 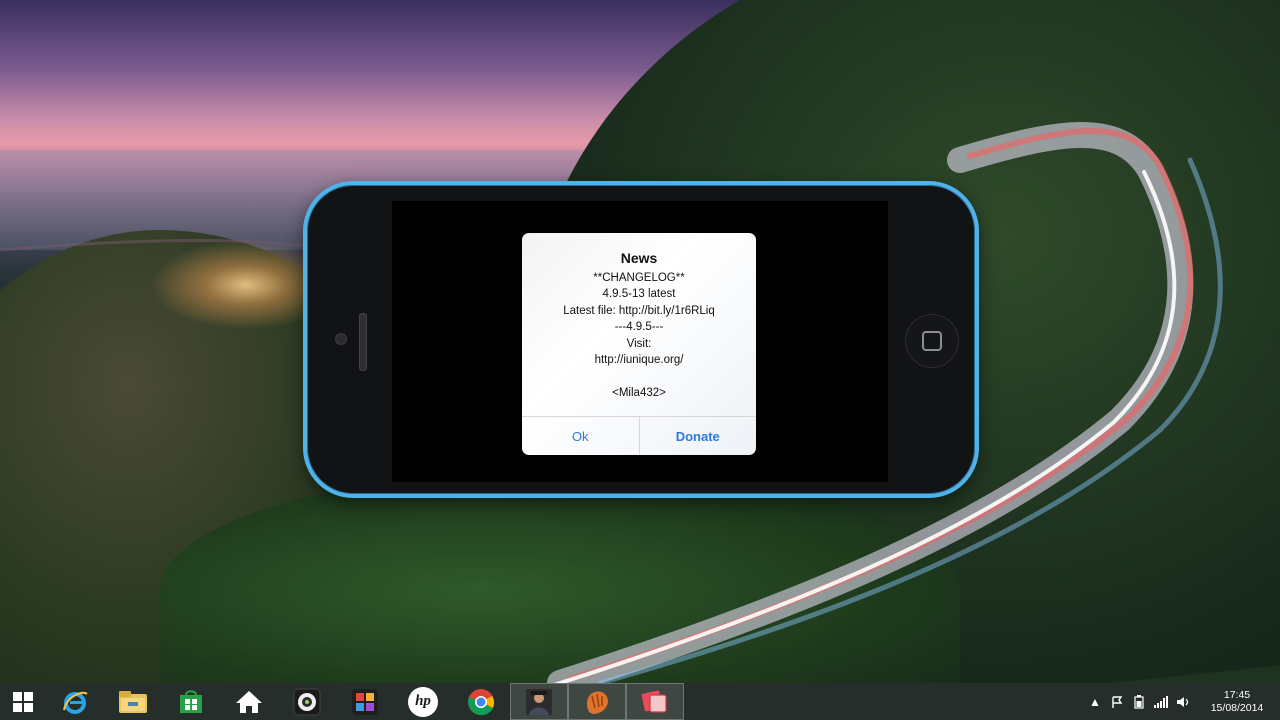 I want to click on ie-icon, so click(x=75, y=702).